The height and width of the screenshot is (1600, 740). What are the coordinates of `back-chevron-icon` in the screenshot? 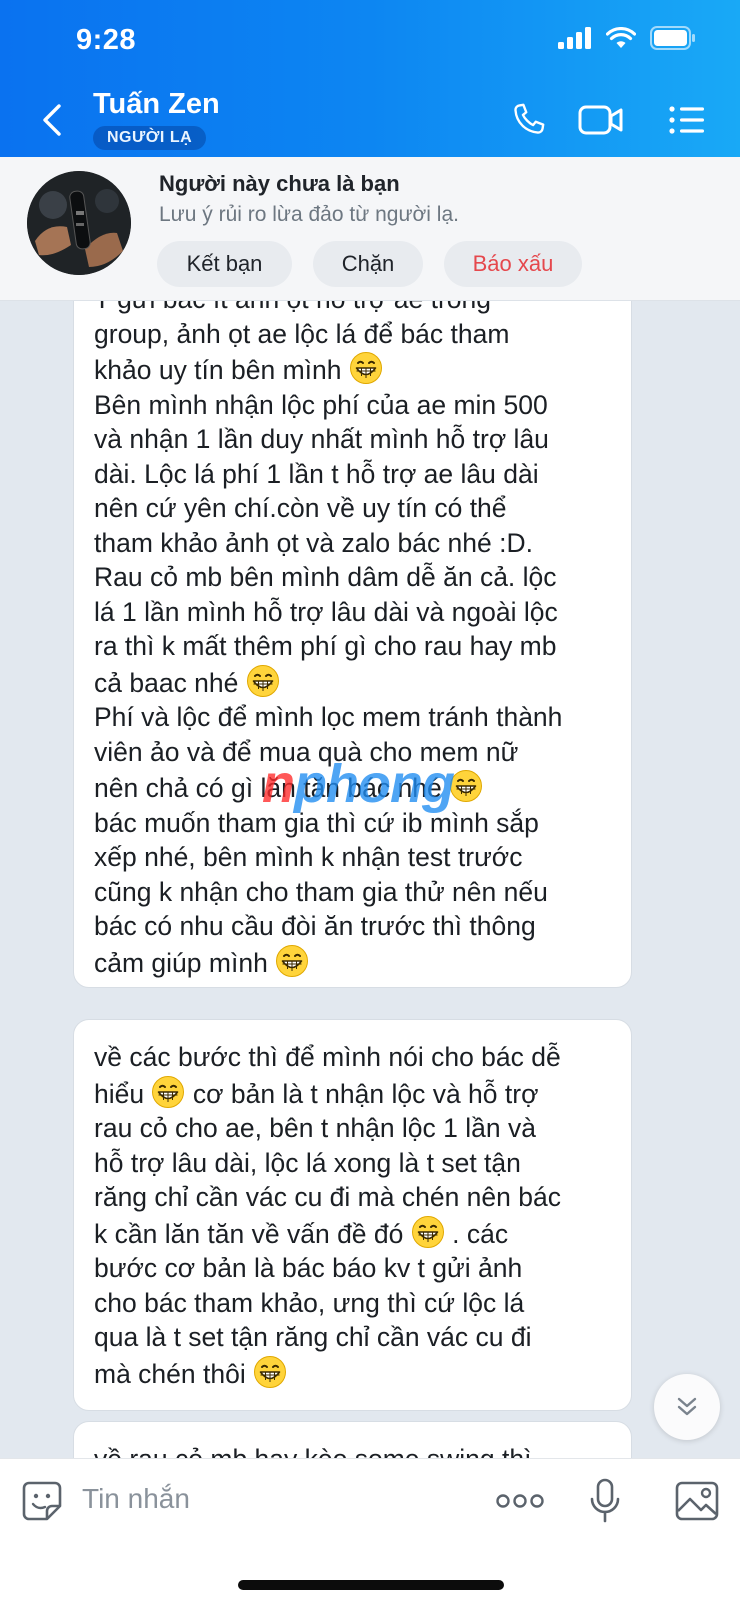 It's located at (52, 120).